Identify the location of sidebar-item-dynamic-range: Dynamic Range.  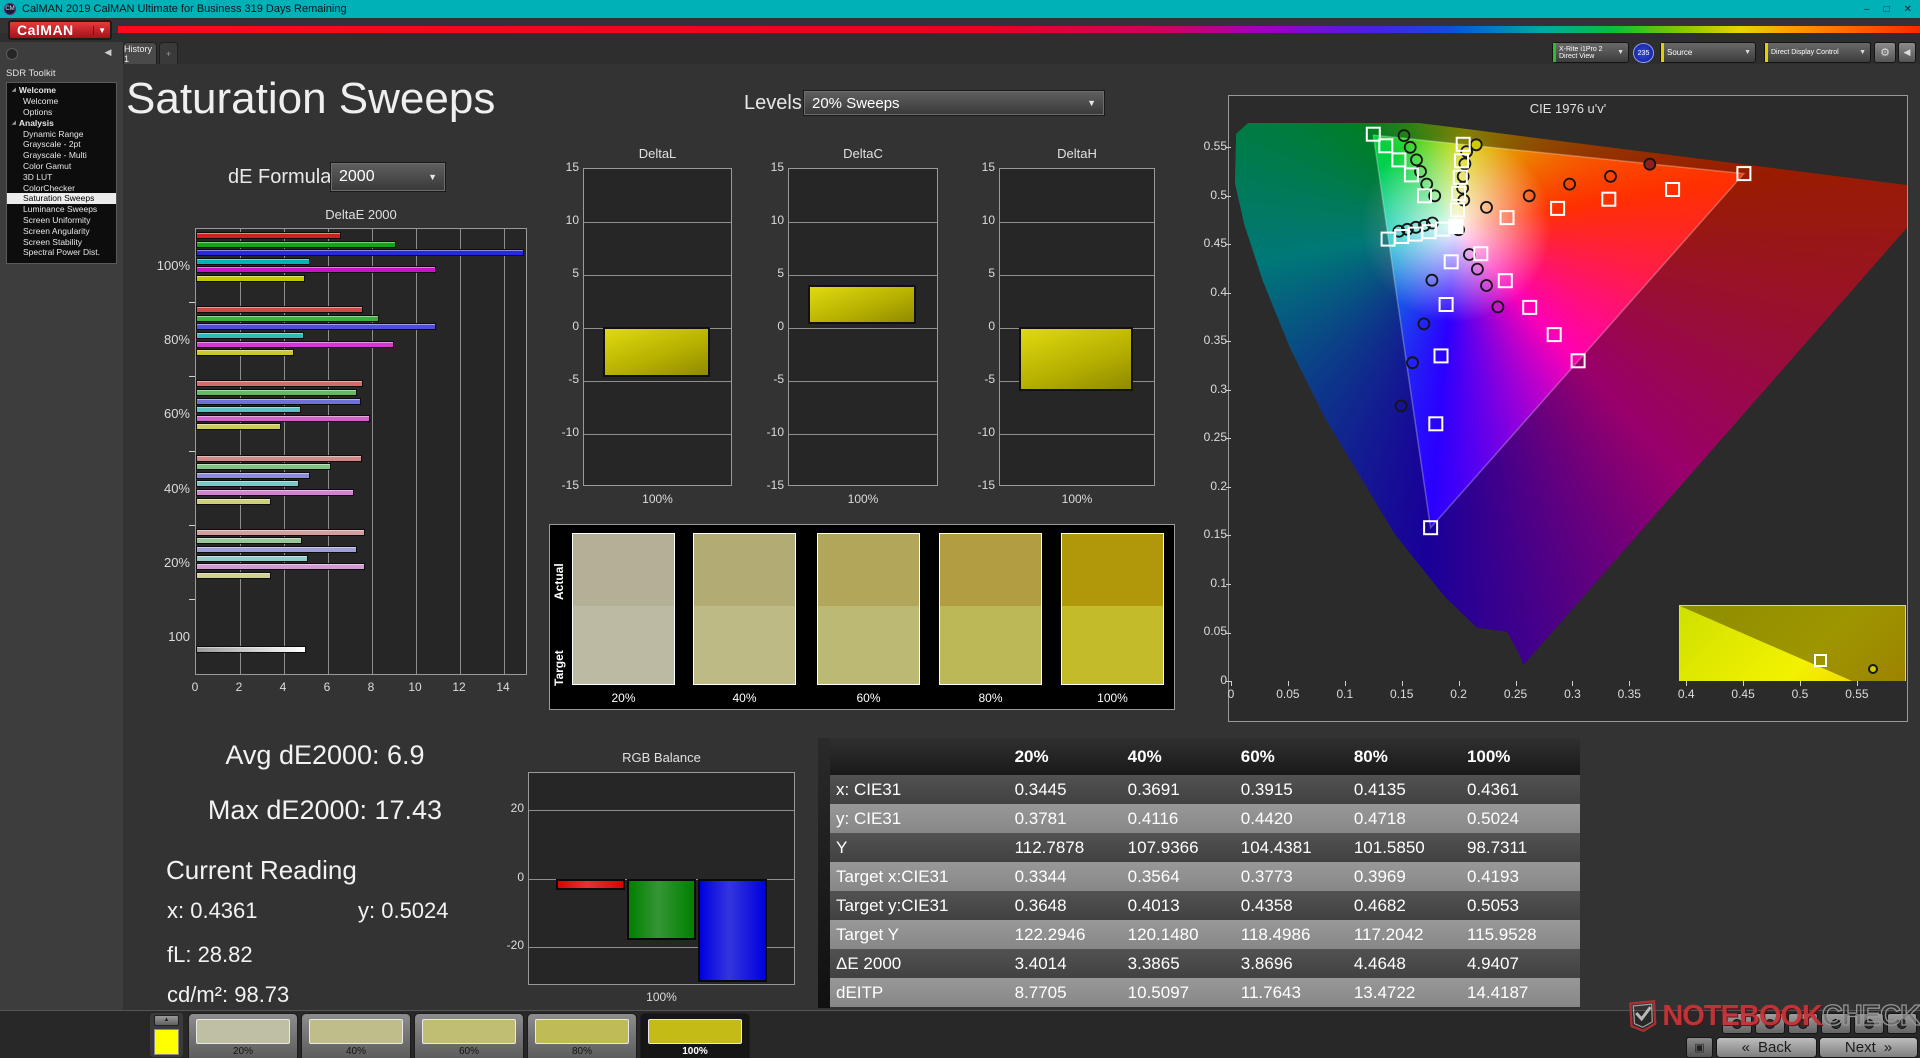
(61, 133).